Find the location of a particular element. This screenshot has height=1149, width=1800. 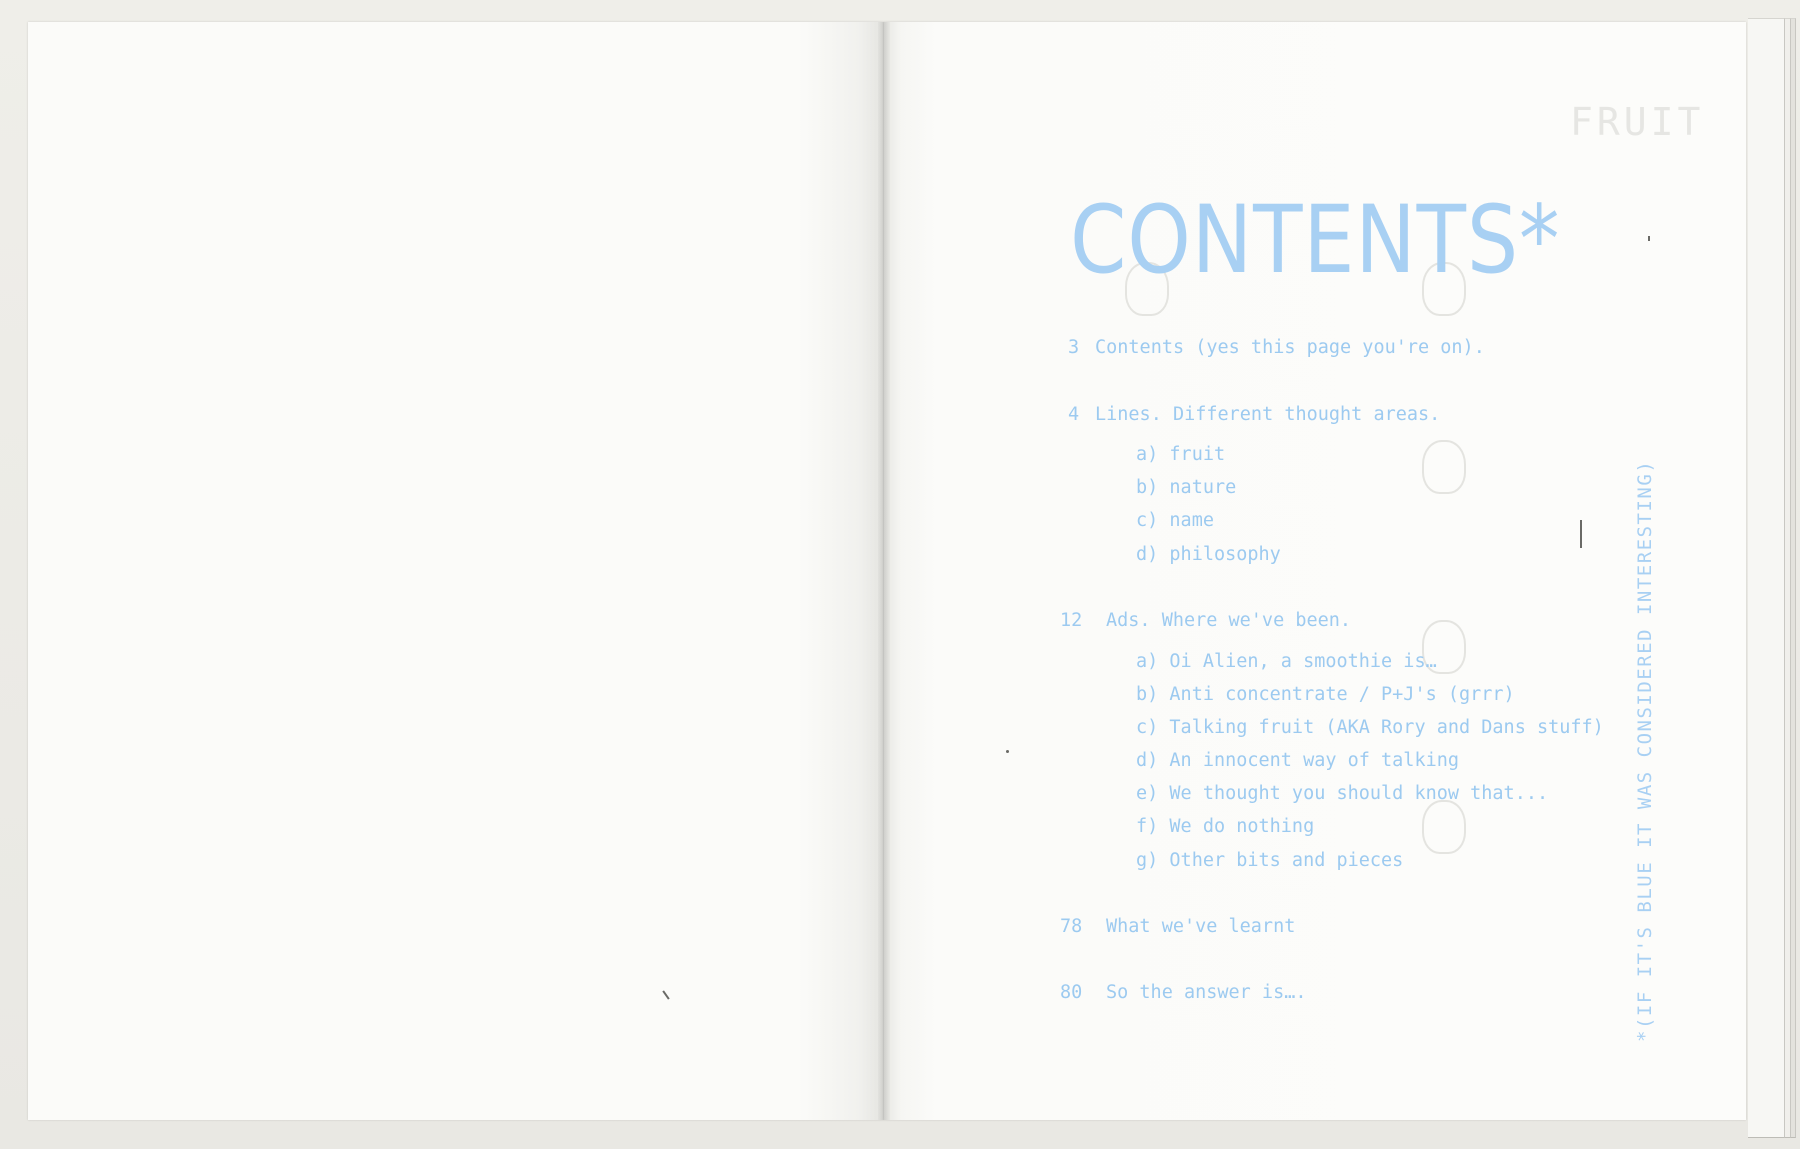

toc-entry: 78 What we've learnt is located at coordinates (1178, 926).